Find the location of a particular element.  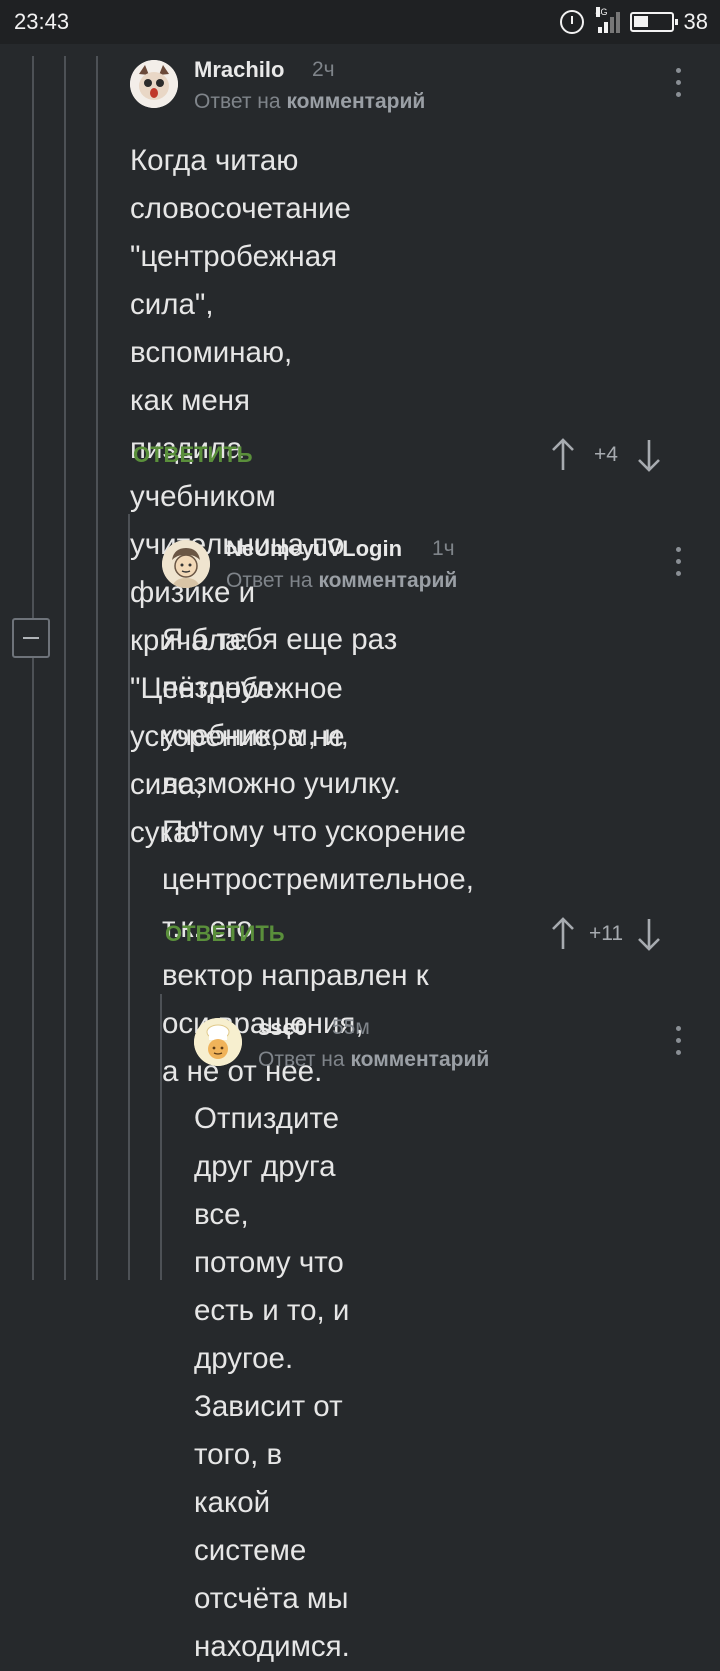

comment-line: Зависит от того, в какой системе is located at coordinates (268, 1478).